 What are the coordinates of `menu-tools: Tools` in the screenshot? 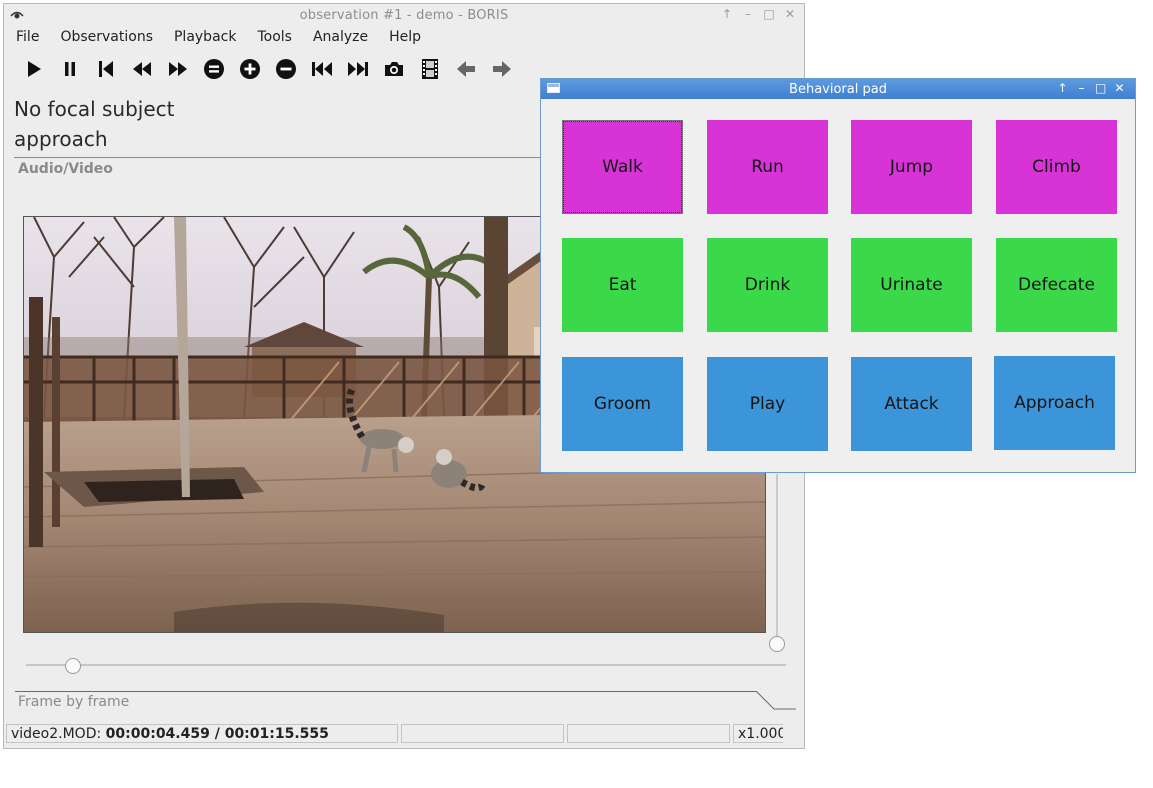 It's located at (273, 38).